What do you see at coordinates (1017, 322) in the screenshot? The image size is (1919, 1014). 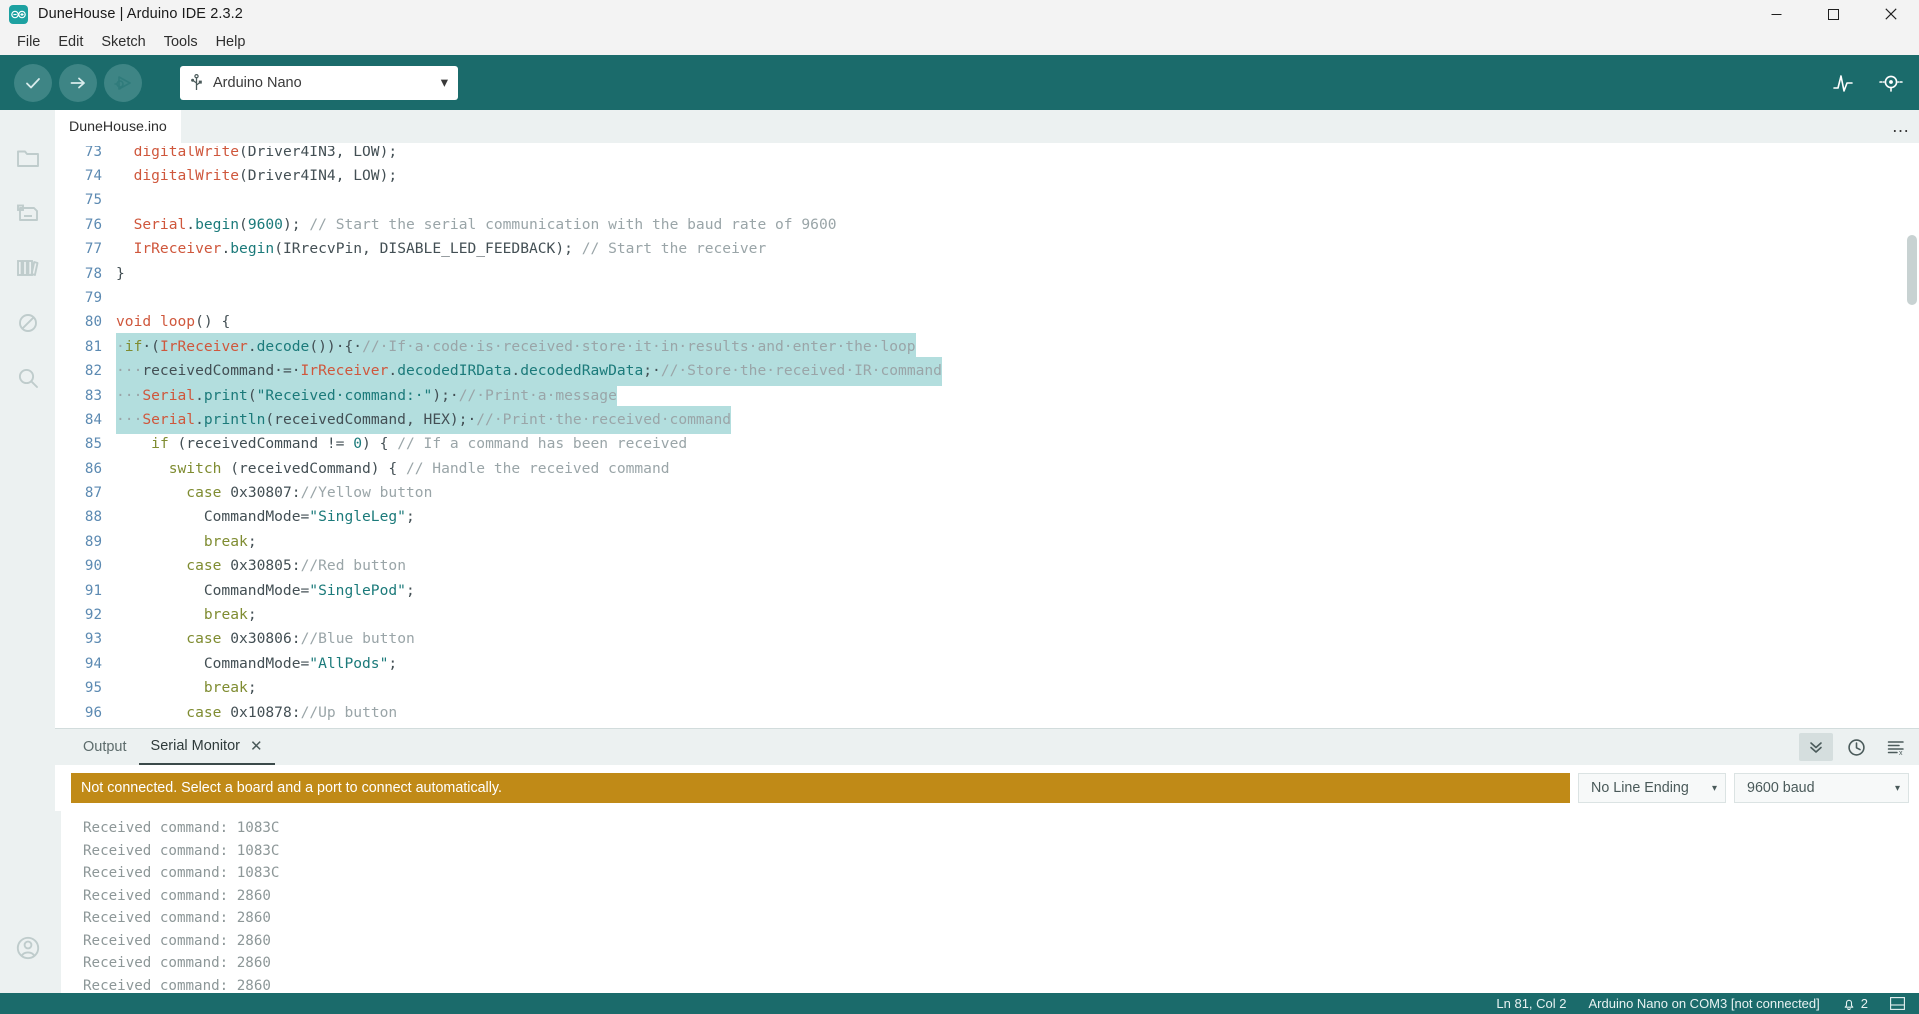 I see `code-line-text: void loop() {` at bounding box center [1017, 322].